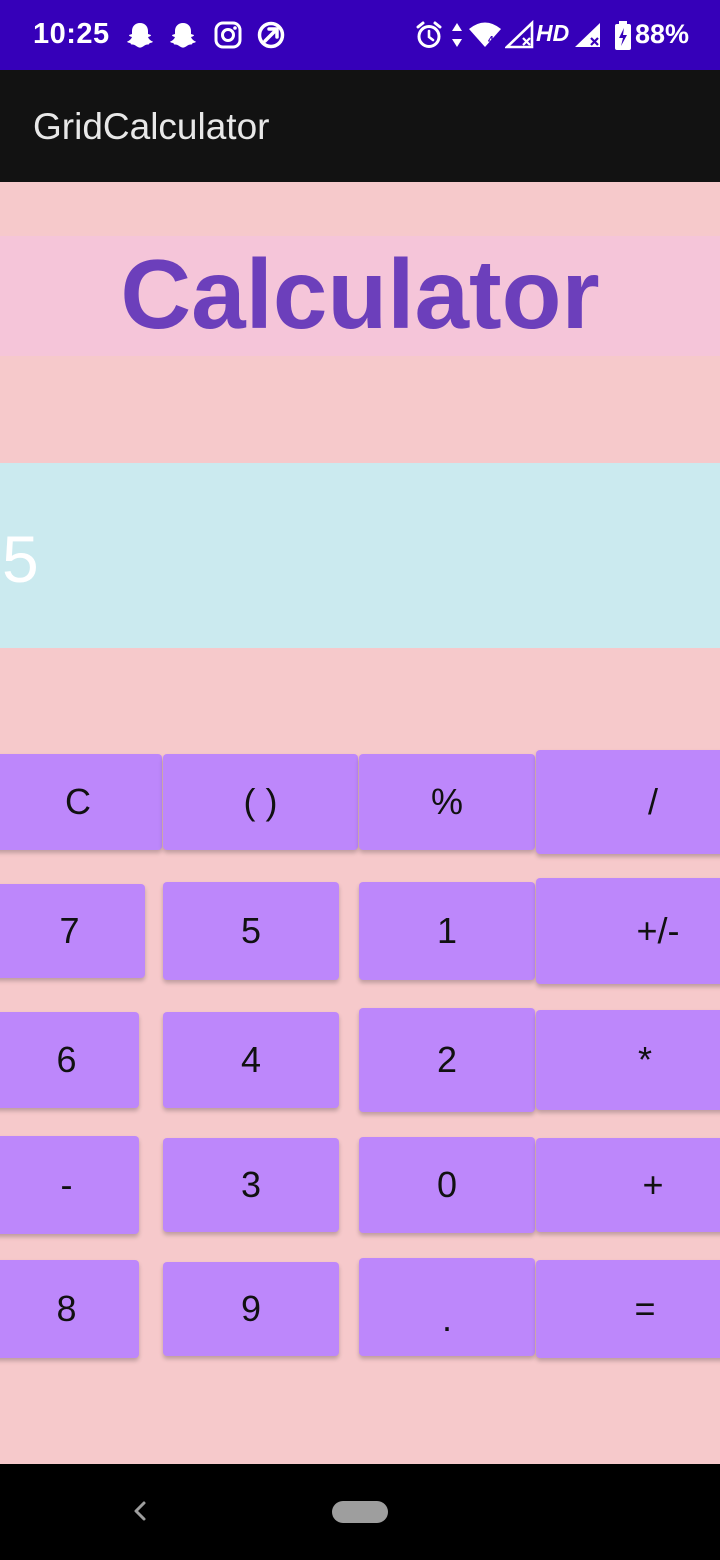 This screenshot has height=1560, width=720. Describe the element at coordinates (553, 33) in the screenshot. I see `network-type-label: HD` at that location.